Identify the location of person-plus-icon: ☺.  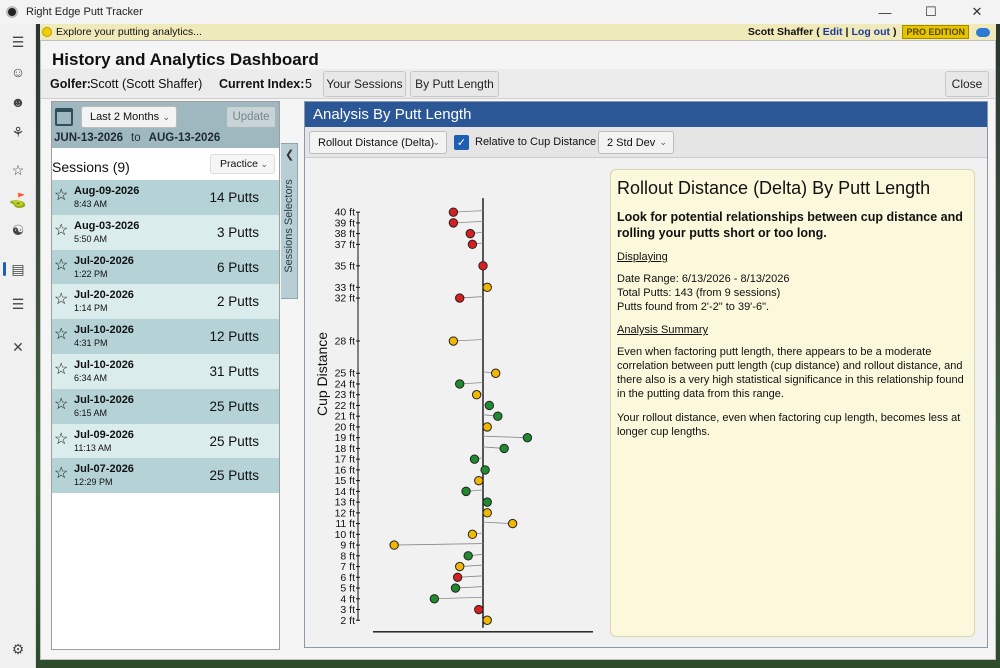
(18, 72).